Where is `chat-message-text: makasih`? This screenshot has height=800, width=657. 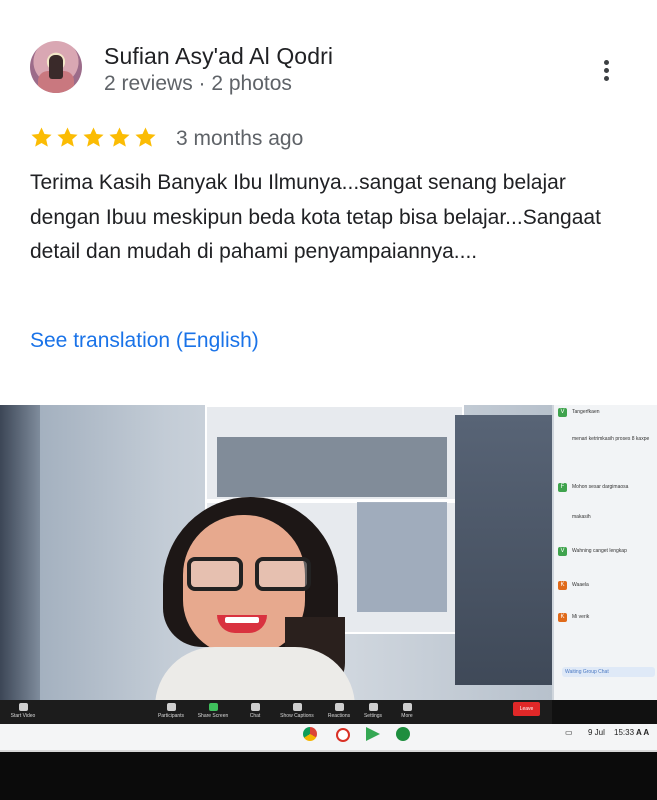 chat-message-text: makasih is located at coordinates (581, 517).